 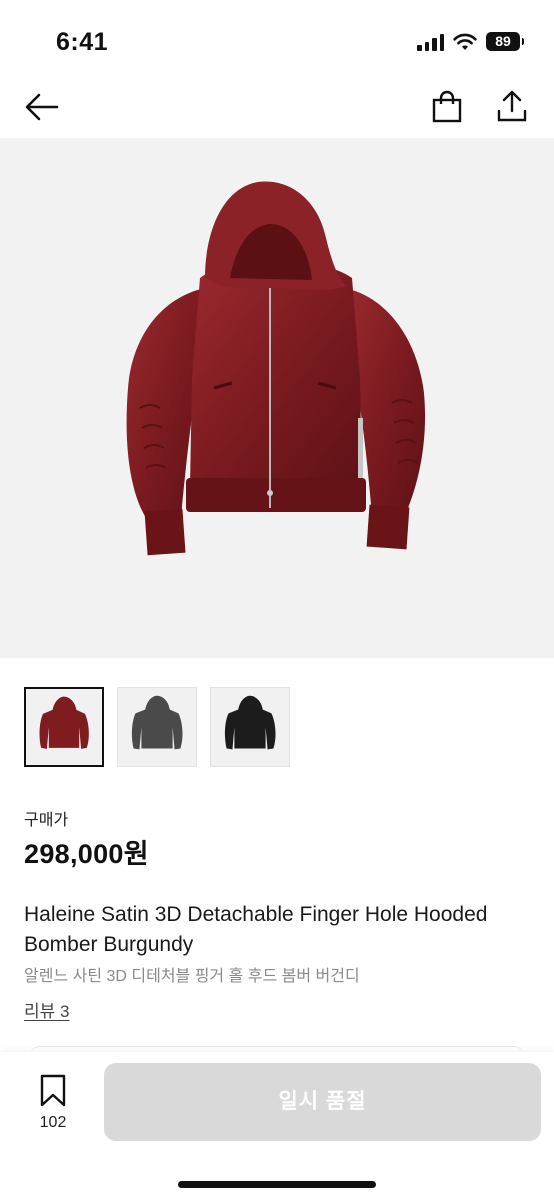 I want to click on jacket-thumbnail-burgundy, so click(x=64, y=722).